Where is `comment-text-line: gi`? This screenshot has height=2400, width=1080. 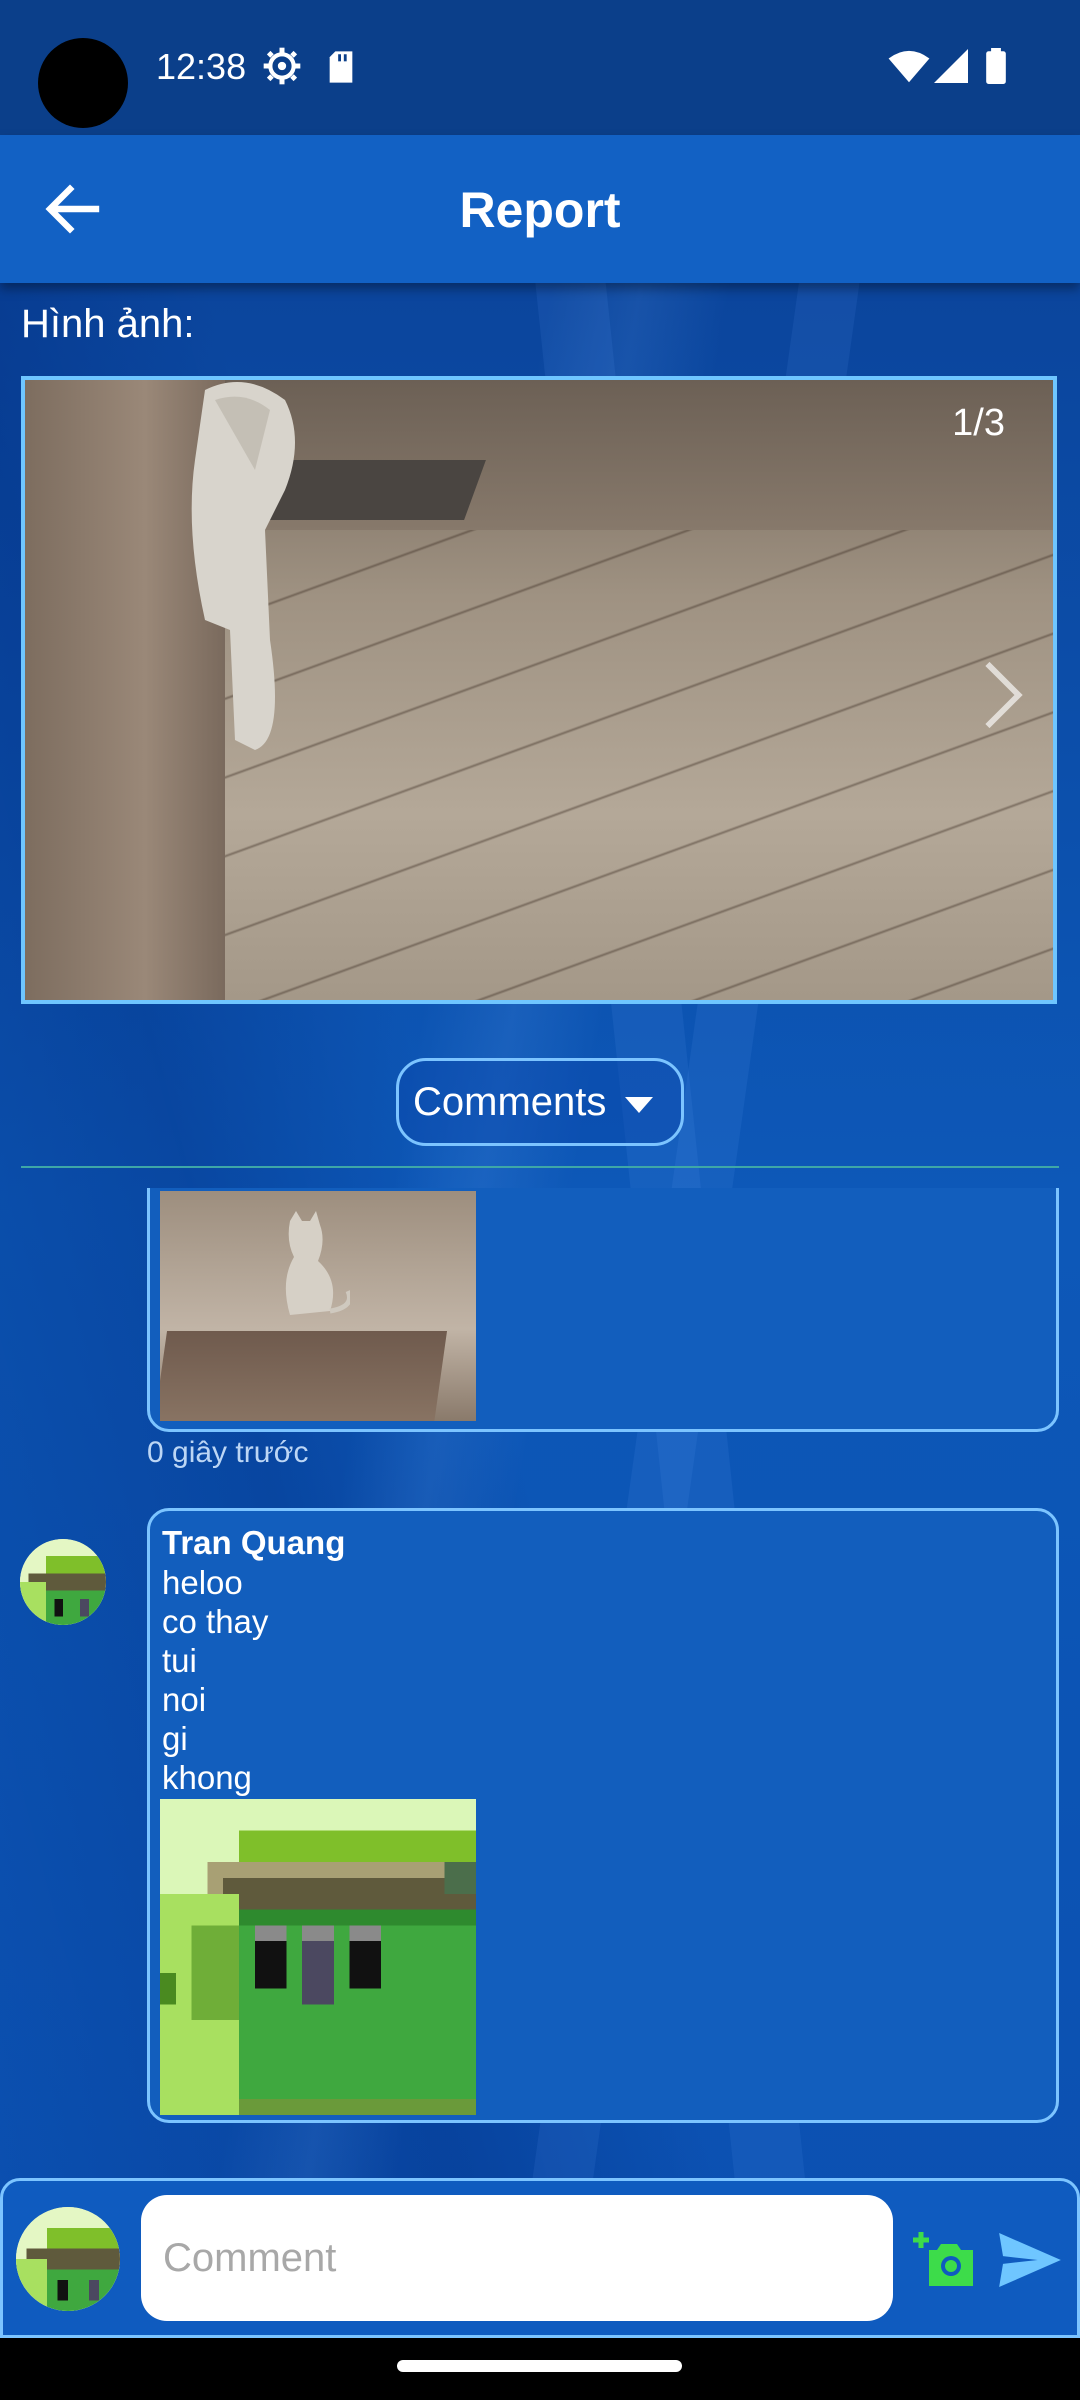 comment-text-line: gi is located at coordinates (175, 1738).